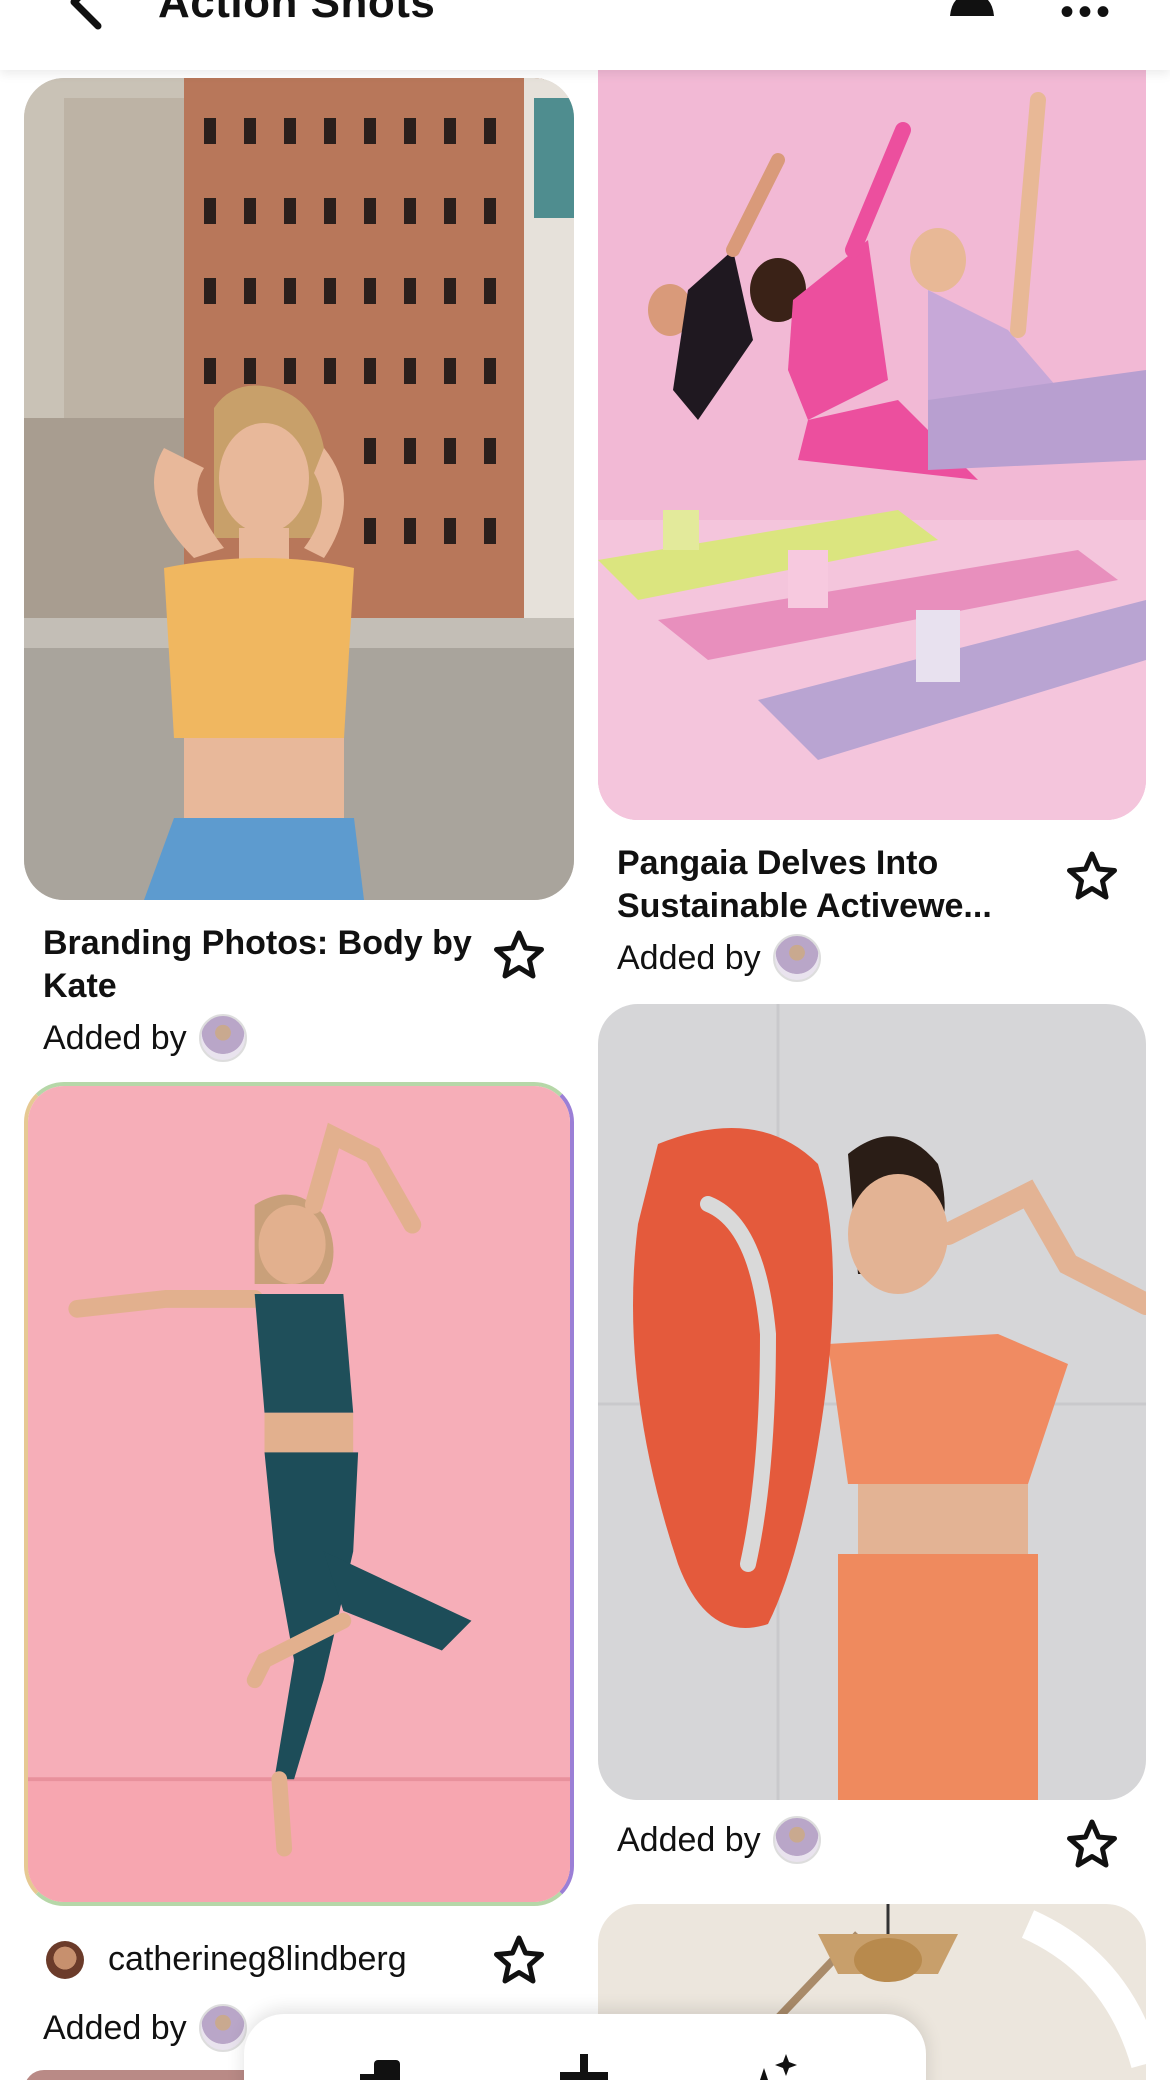 The image size is (1170, 2080). What do you see at coordinates (65, 1959) in the screenshot?
I see `creator-avatar` at bounding box center [65, 1959].